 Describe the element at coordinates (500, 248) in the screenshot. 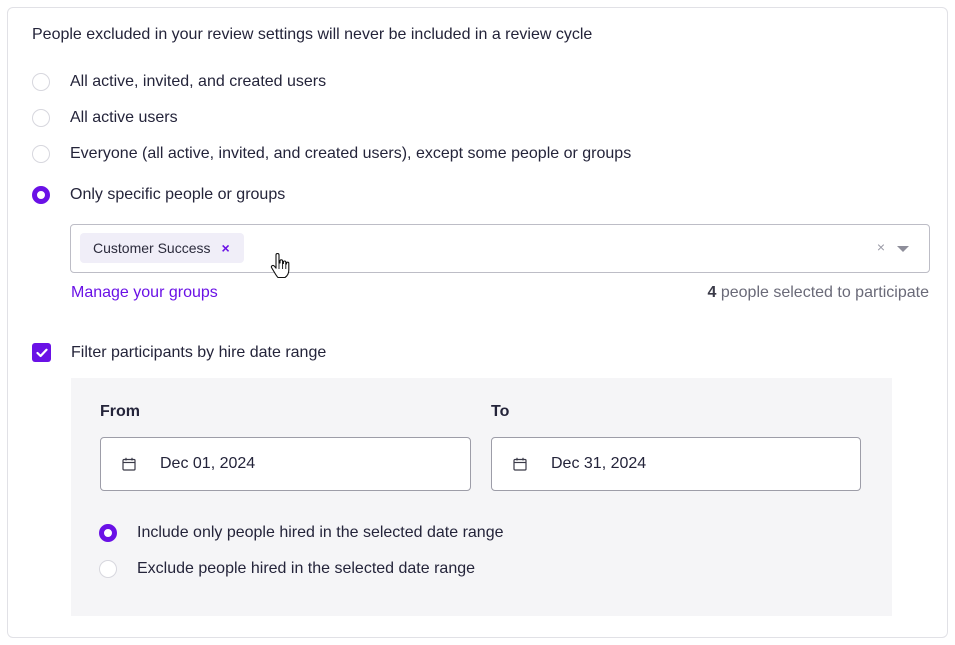

I see `group-multiselect: Customer Success × ×` at that location.